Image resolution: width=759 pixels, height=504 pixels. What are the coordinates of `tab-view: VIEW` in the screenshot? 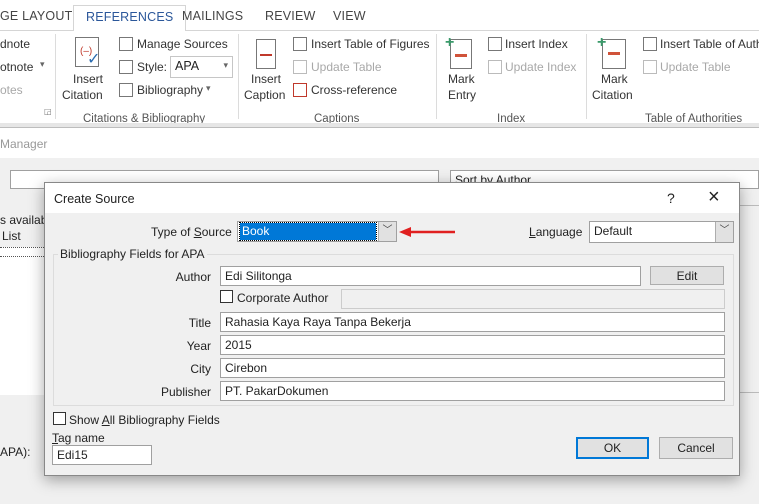 It's located at (349, 16).